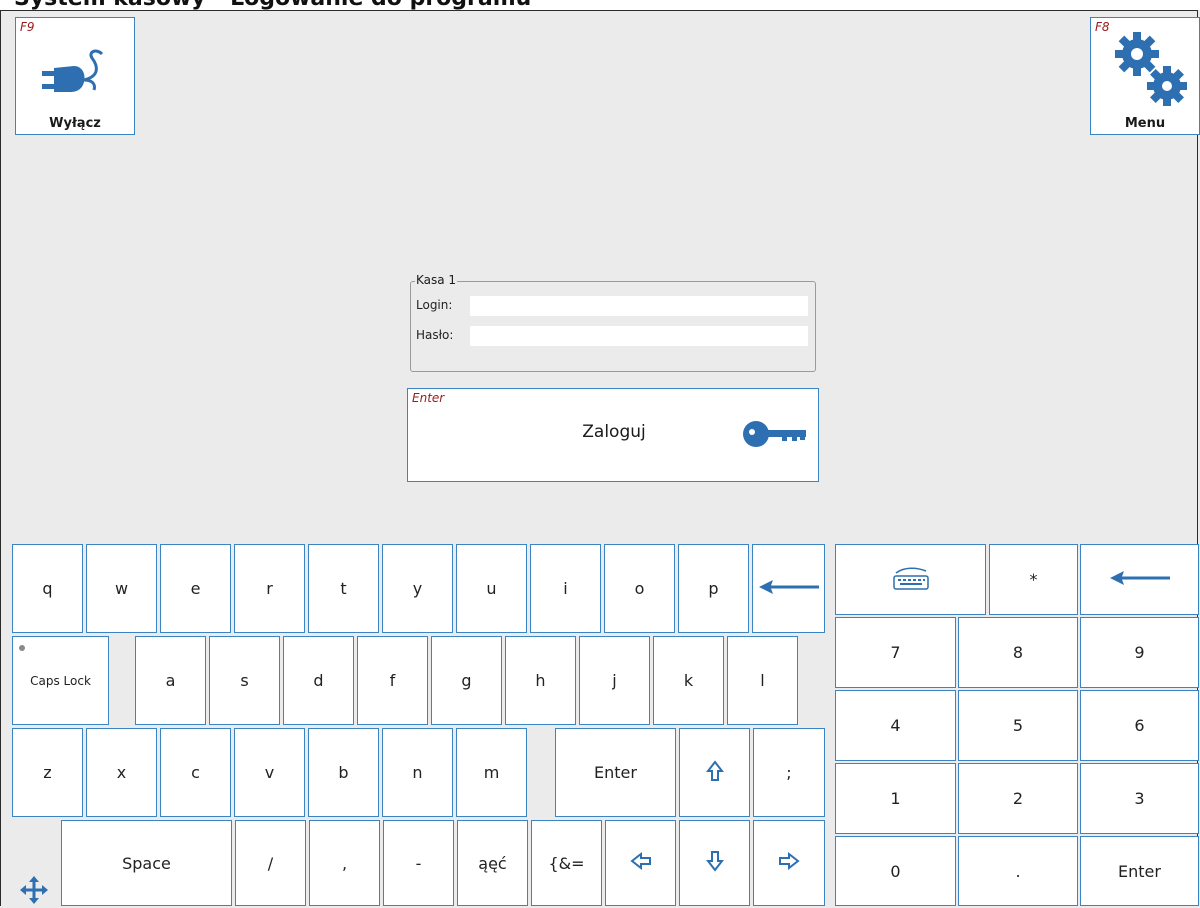 This screenshot has width=1200, height=908. Describe the element at coordinates (1154, 73) in the screenshot. I see `gears-icon` at that location.